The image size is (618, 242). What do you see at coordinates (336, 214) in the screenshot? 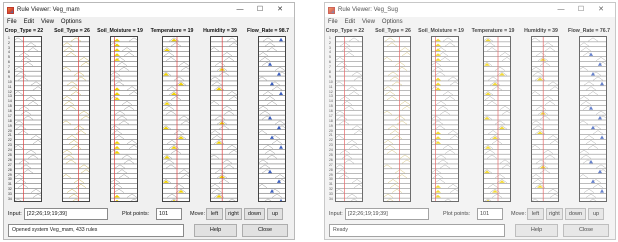
I see `input-label: Input:` at bounding box center [336, 214].